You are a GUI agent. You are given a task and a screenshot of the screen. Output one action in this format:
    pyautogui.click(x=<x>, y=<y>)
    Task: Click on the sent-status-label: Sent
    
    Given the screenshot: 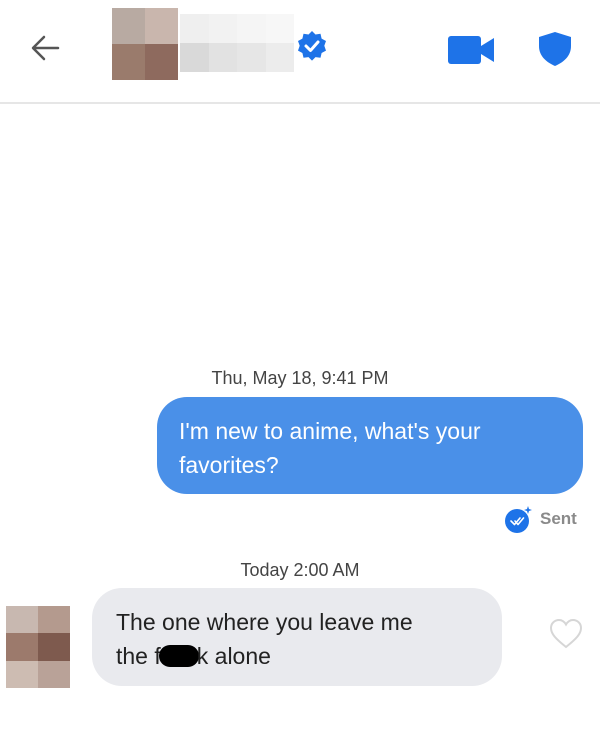 What is the action you would take?
    pyautogui.click(x=558, y=518)
    